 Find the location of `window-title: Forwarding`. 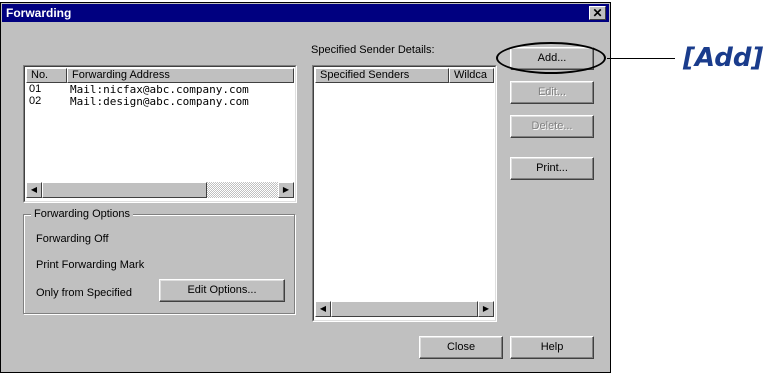

window-title: Forwarding is located at coordinates (39, 13).